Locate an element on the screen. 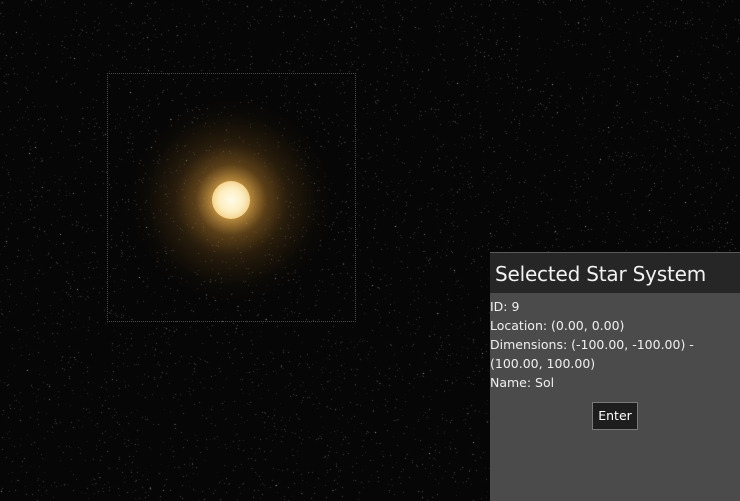 The width and height of the screenshot is (740, 501). enter-button: Enter is located at coordinates (615, 416).